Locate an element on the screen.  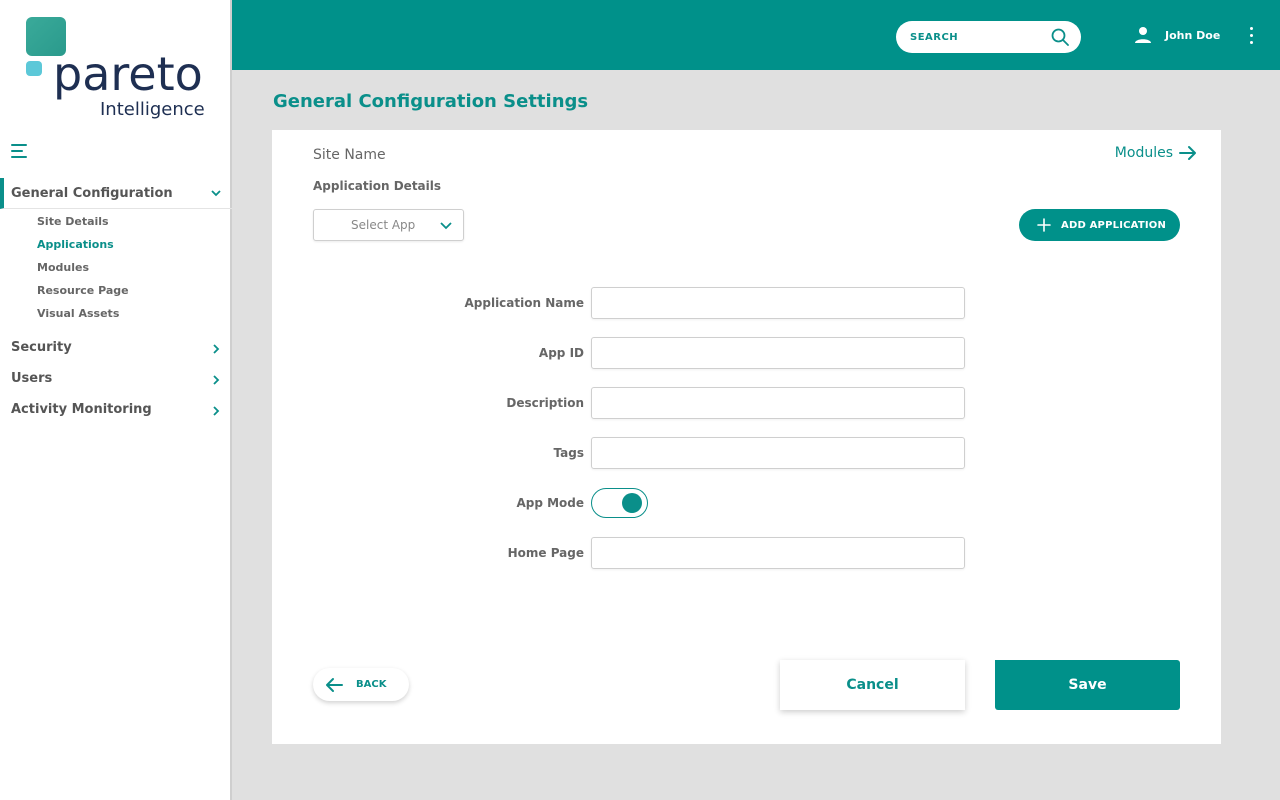
sidebar-subitem-modules: Modules is located at coordinates (116, 267).